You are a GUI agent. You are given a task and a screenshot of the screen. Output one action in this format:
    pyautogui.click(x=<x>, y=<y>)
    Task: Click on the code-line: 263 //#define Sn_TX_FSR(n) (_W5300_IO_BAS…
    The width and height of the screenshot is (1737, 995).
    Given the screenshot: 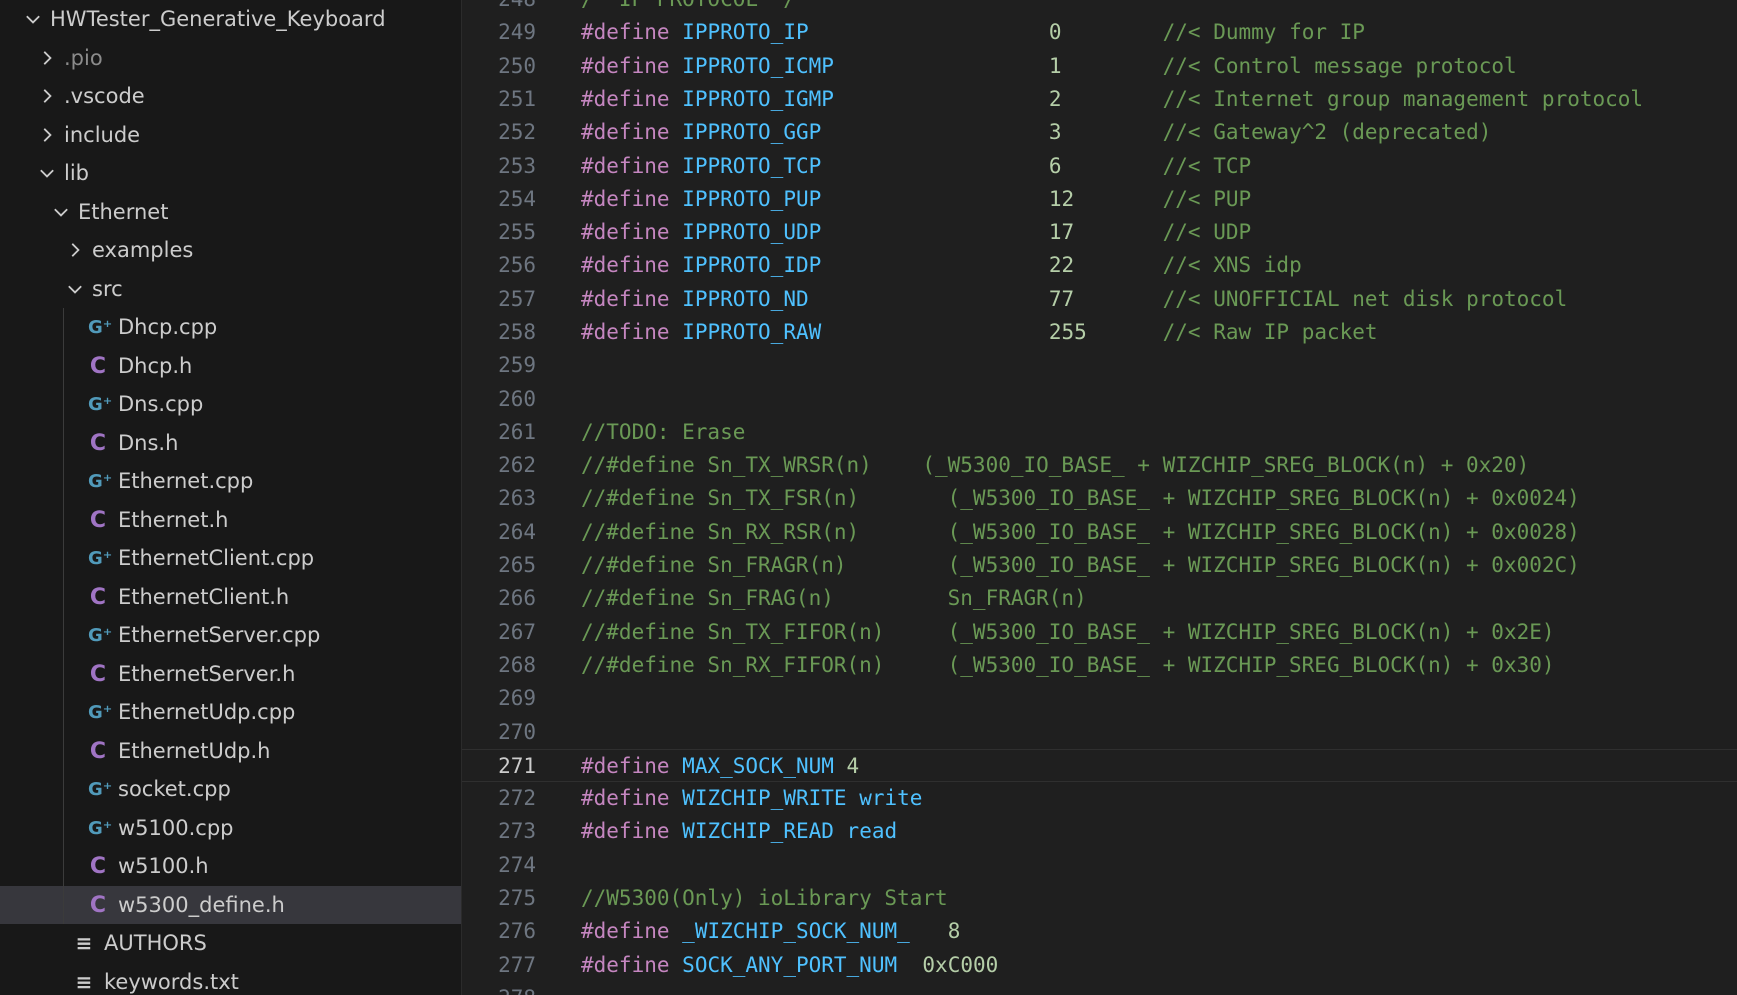 What is the action you would take?
    pyautogui.click(x=1099, y=498)
    